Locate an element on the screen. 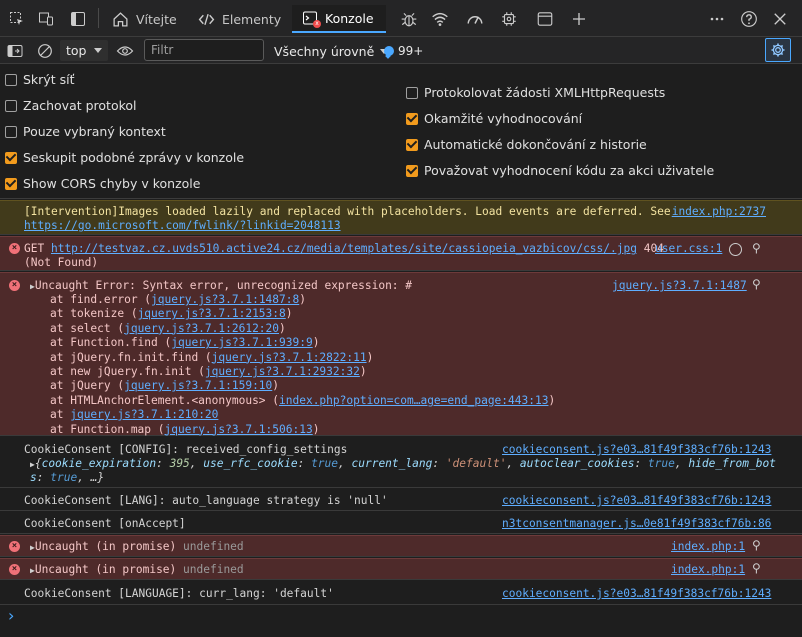  context-selector-label: top is located at coordinates (76, 50).